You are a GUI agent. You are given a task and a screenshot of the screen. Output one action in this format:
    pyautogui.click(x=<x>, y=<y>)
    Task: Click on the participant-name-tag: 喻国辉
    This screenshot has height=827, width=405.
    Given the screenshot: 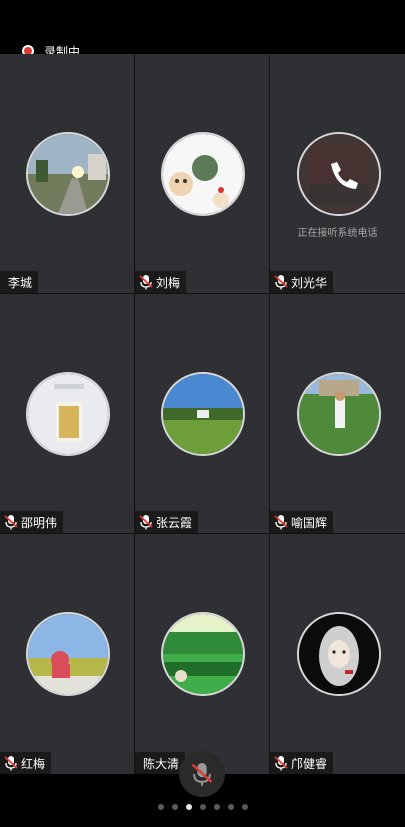 What is the action you would take?
    pyautogui.click(x=302, y=522)
    